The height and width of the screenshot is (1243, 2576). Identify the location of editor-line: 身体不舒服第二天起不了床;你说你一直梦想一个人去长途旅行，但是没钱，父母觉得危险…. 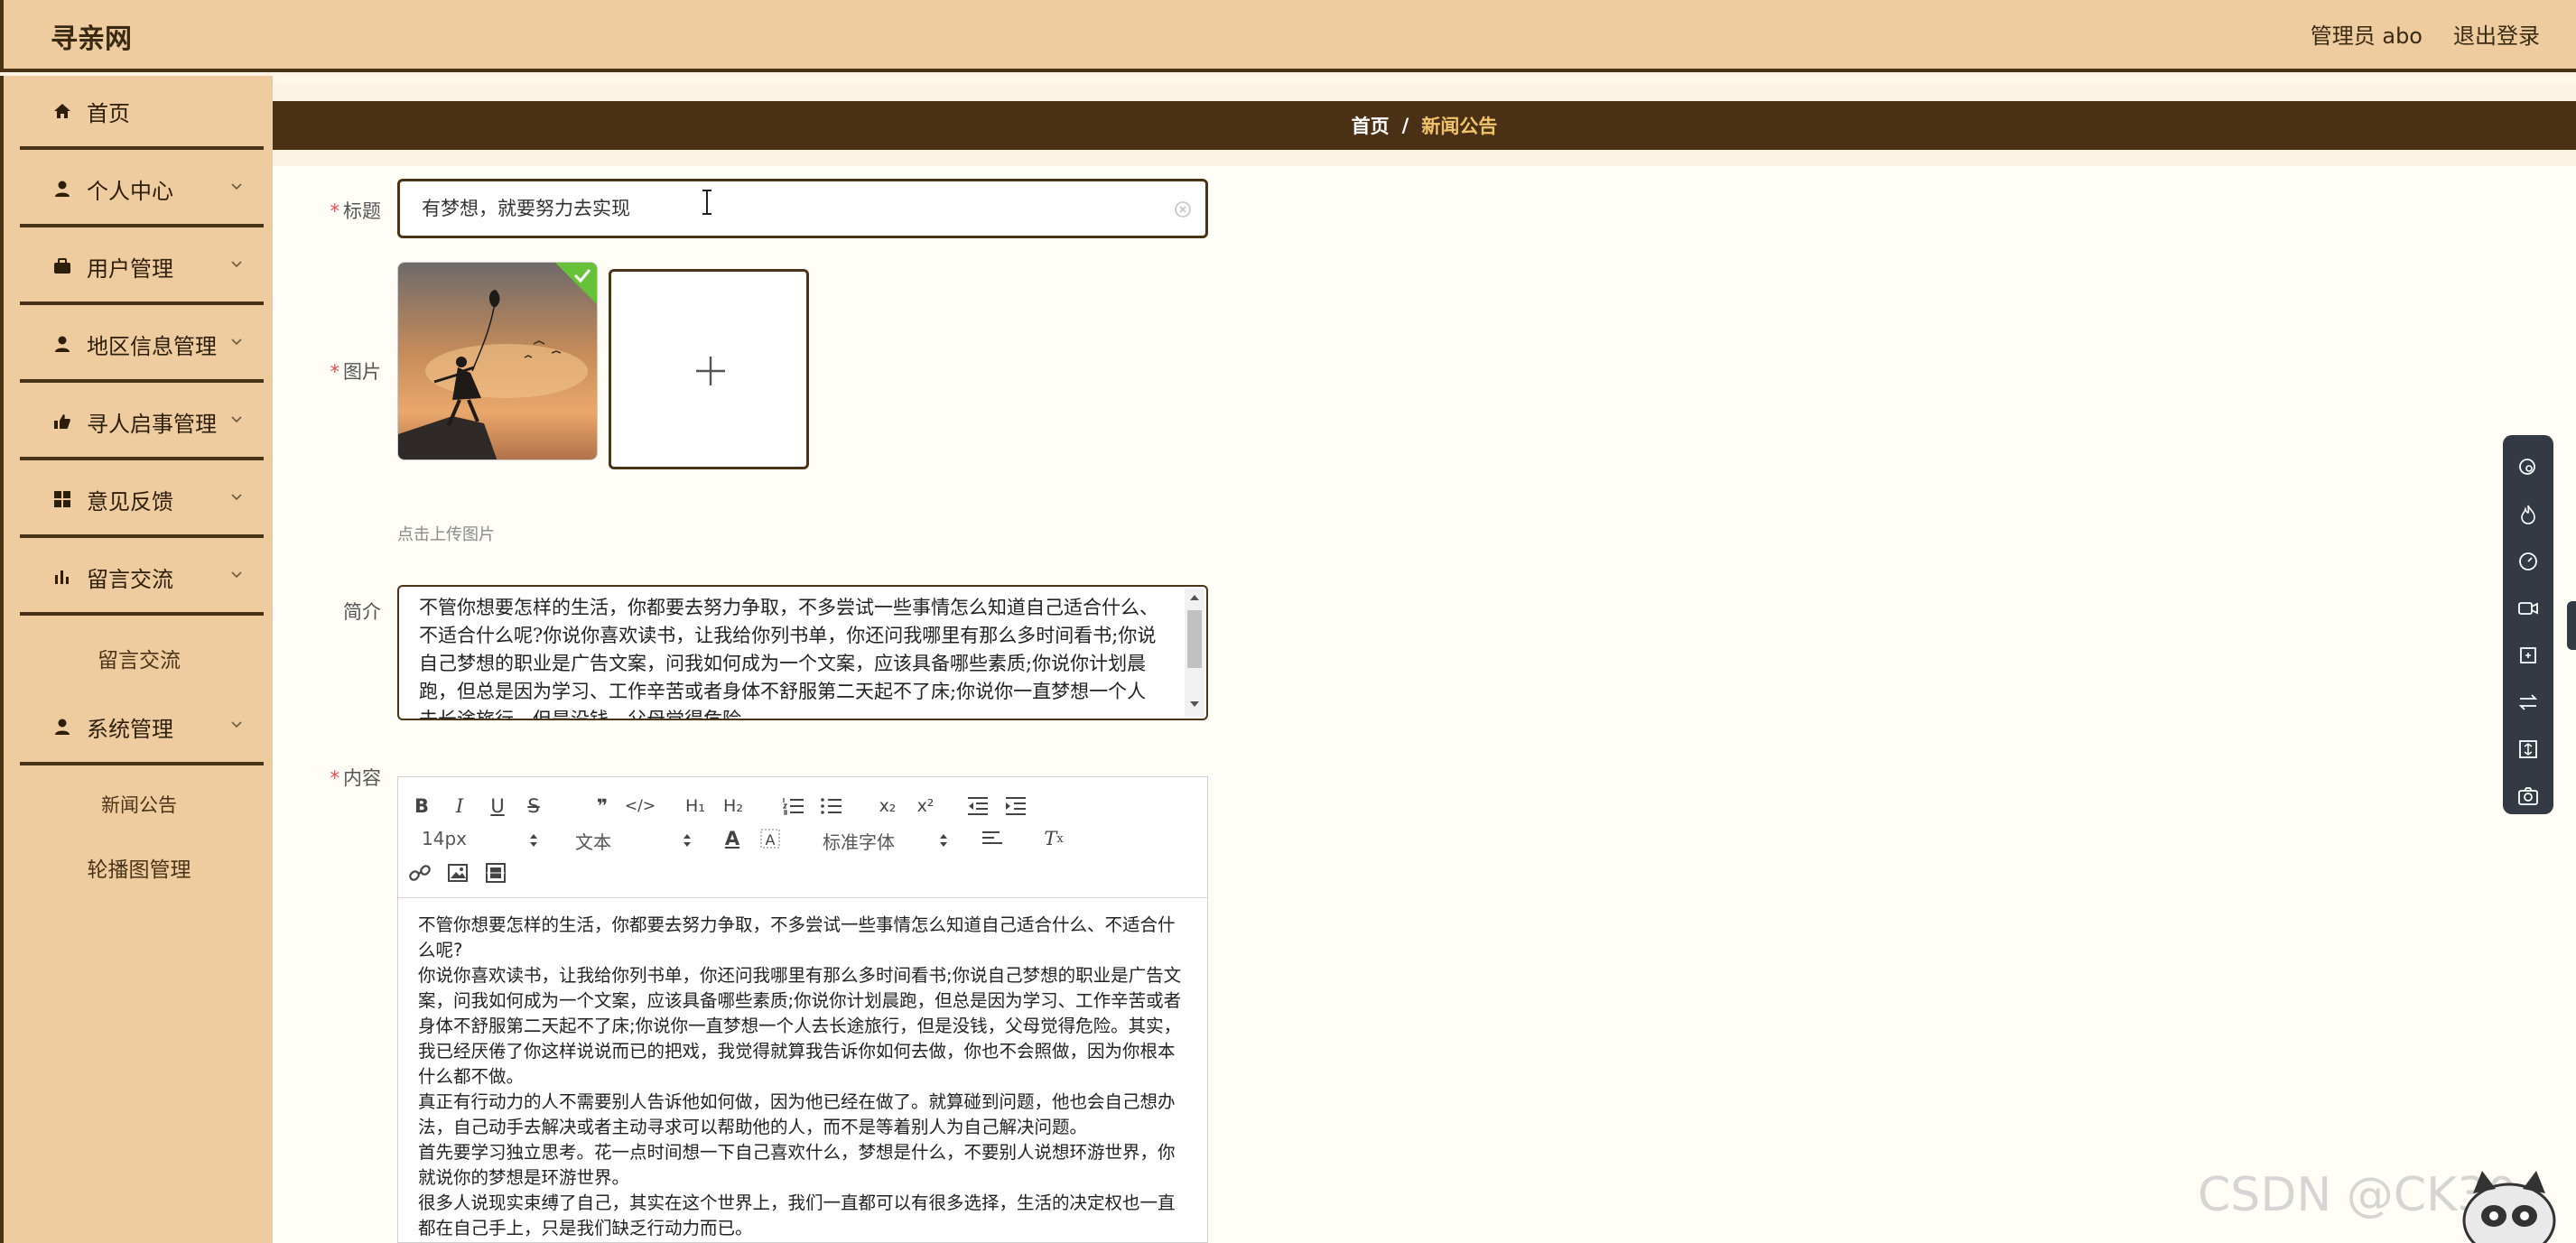
(800, 1026).